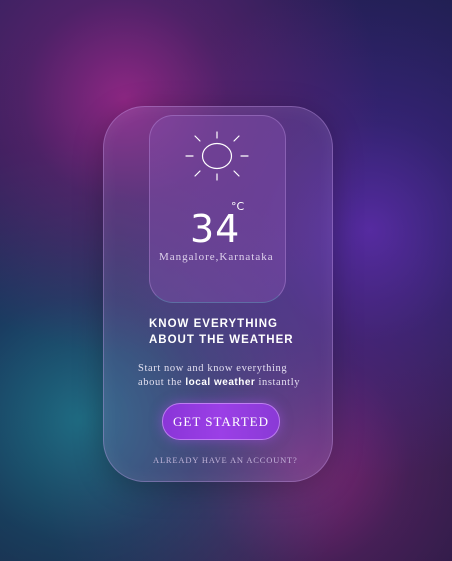  I want to click on get-started-button: GET STARTED, so click(221, 421).